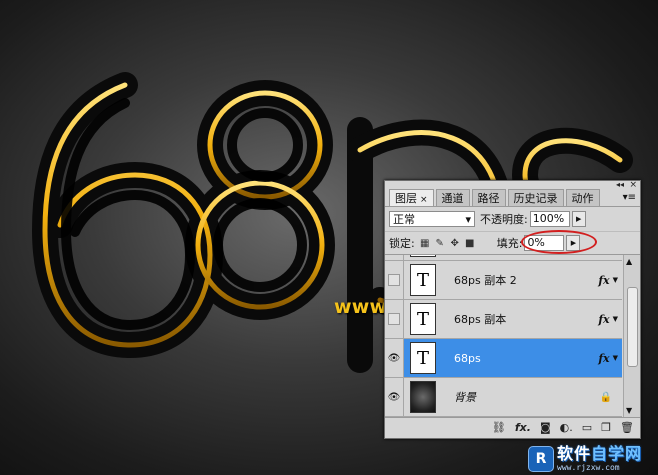 This screenshot has height=475, width=658. Describe the element at coordinates (424, 200) in the screenshot. I see `tab-close-icon: ×` at that location.